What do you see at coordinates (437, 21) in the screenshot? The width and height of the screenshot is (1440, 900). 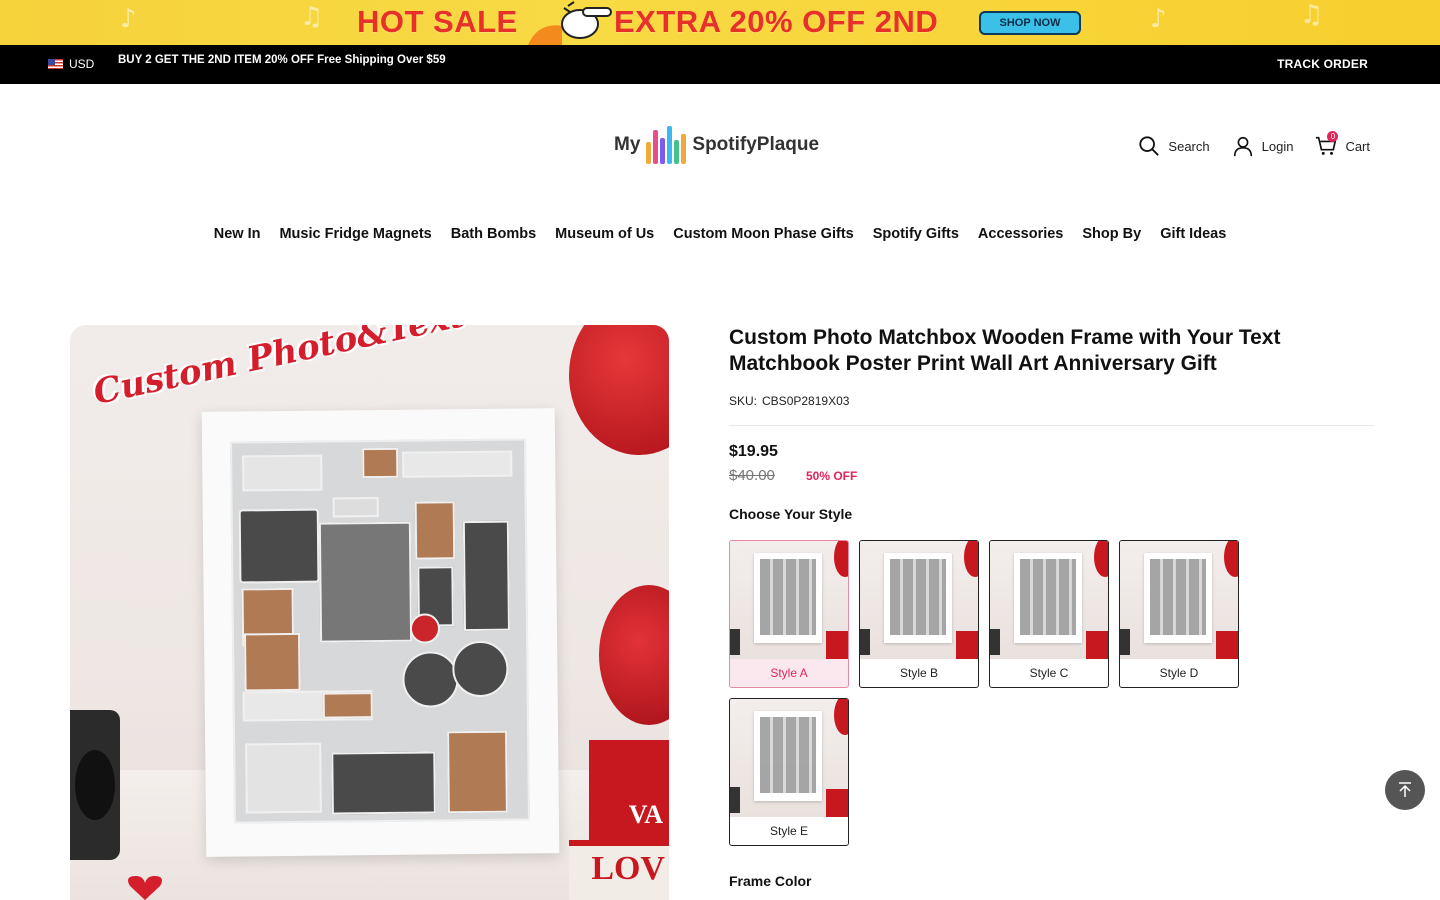 I see `promo-headline-left: HOT SALE` at bounding box center [437, 21].